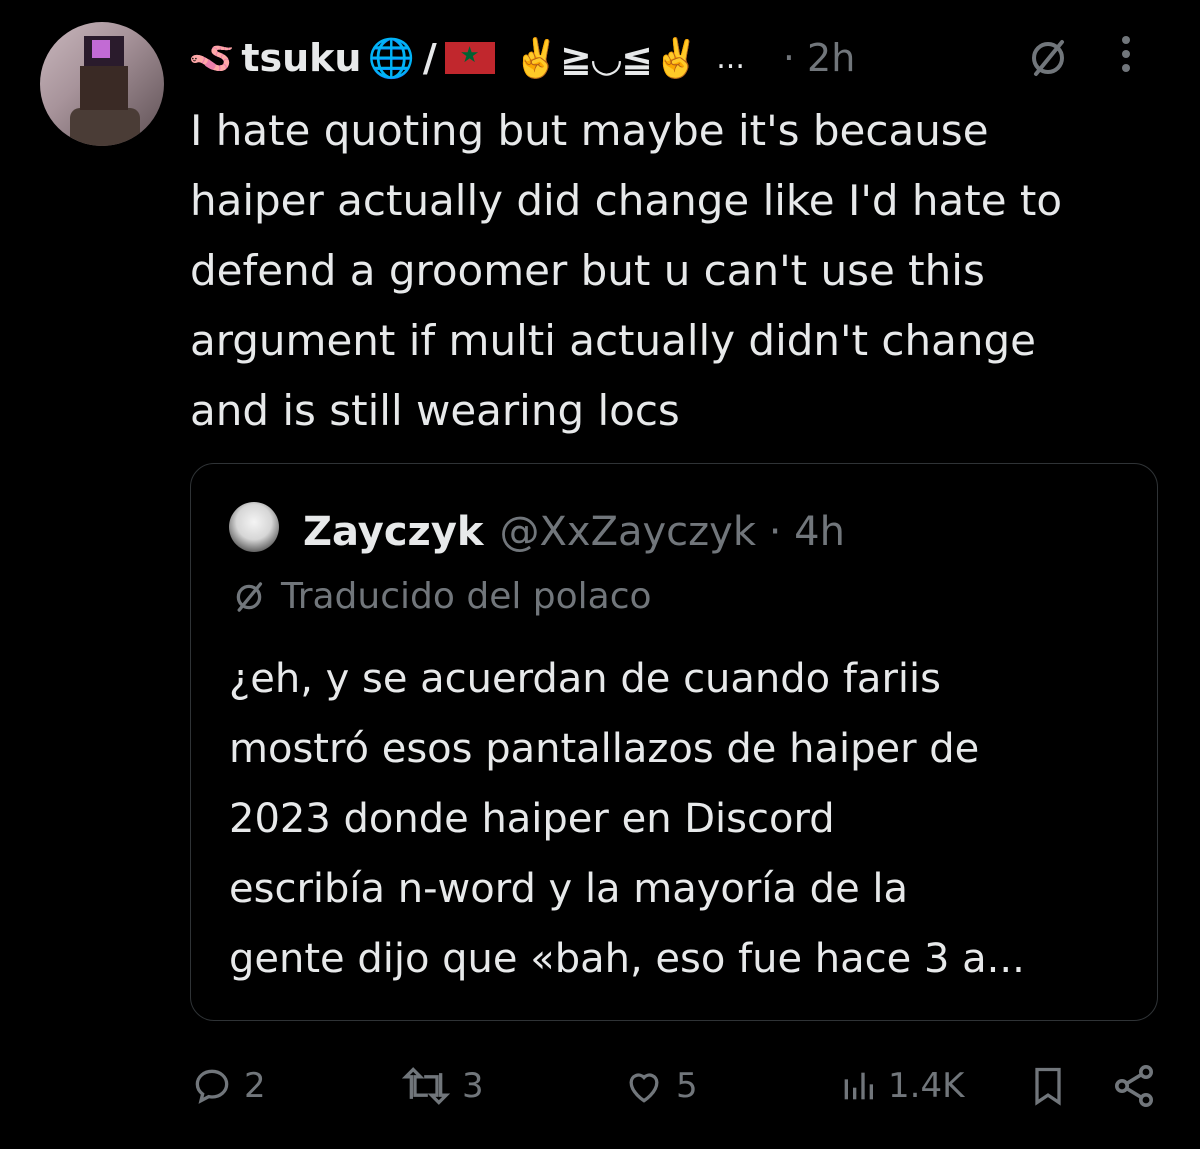 The height and width of the screenshot is (1149, 1200). I want to click on repost-button: 3, so click(442, 1086).